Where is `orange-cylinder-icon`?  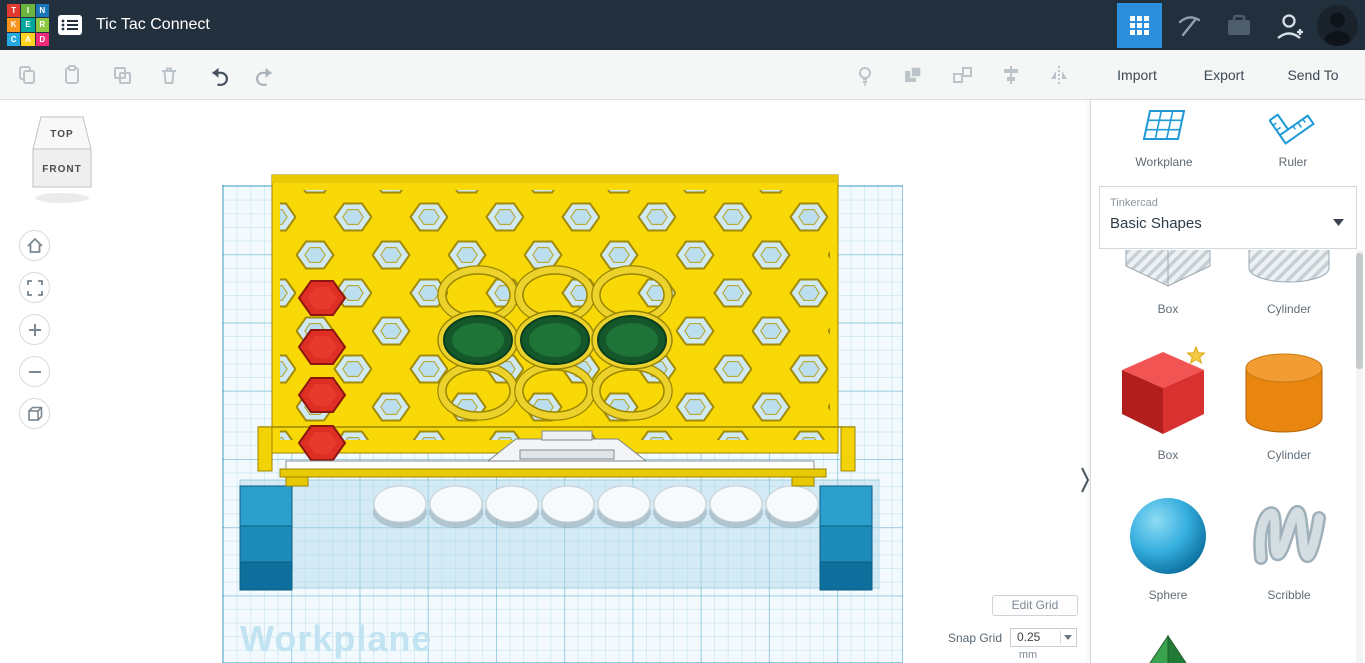
orange-cylinder-icon is located at coordinates (1284, 393).